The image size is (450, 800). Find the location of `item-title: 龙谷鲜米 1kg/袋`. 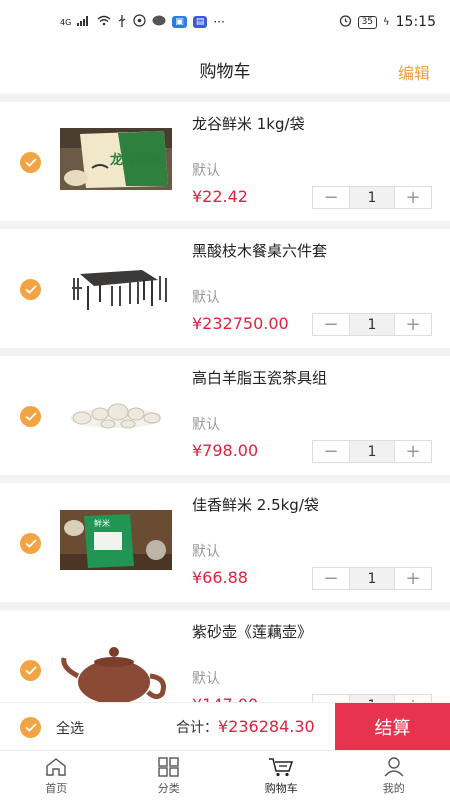

item-title: 龙谷鲜米 1kg/袋 is located at coordinates (248, 123).